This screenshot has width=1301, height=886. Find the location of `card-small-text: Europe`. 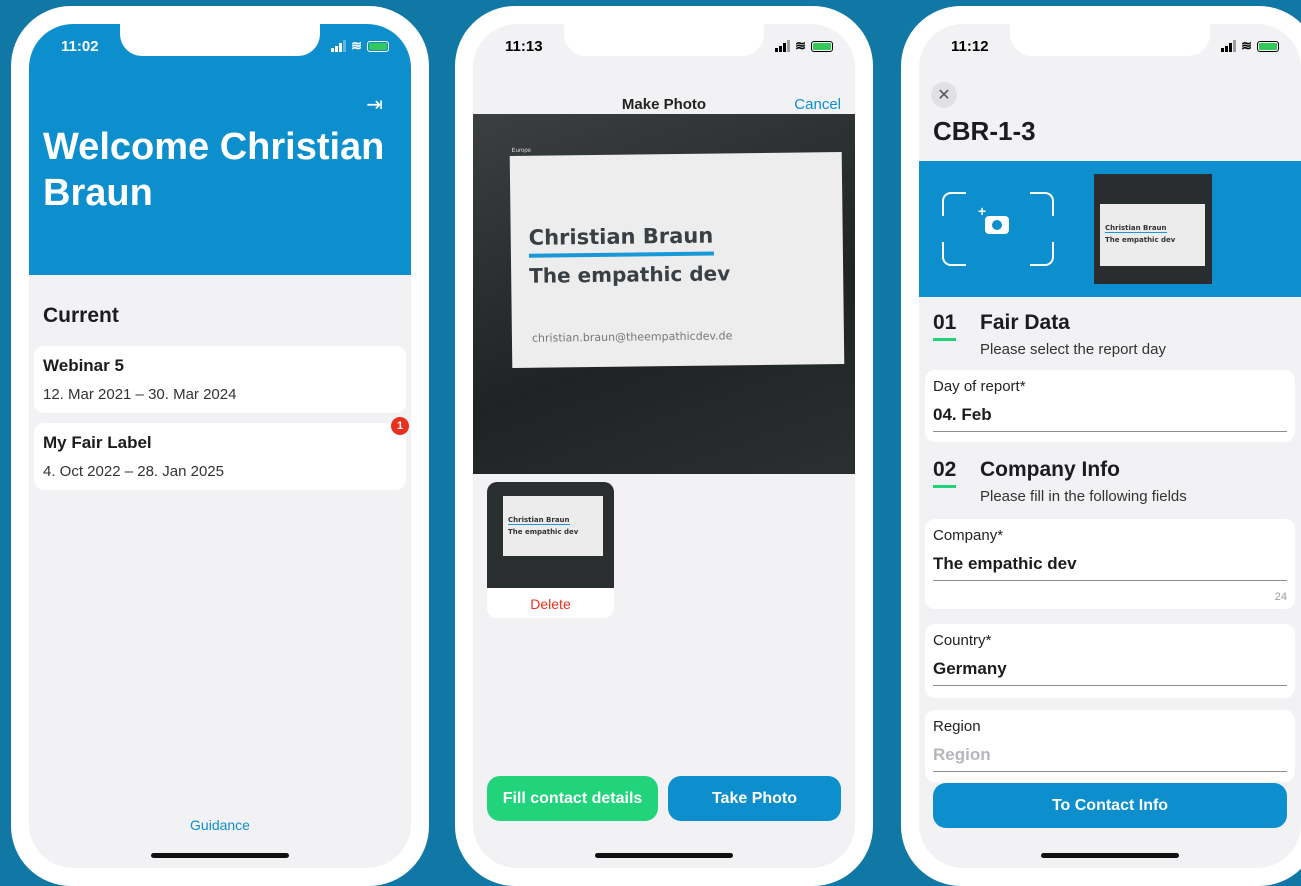

card-small-text: Europe is located at coordinates (521, 151).